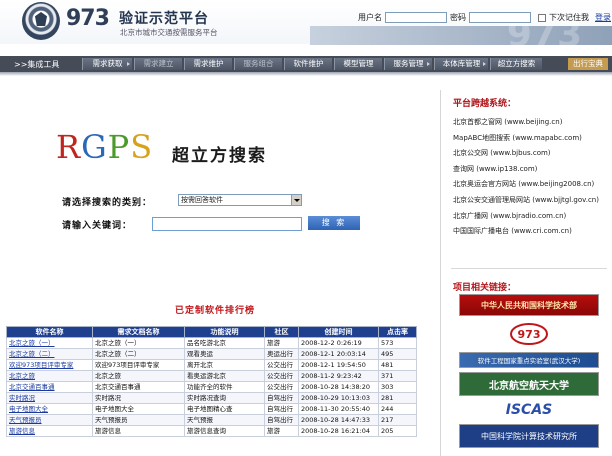  What do you see at coordinates (461, 34) in the screenshot?
I see `header-banner` at bounding box center [461, 34].